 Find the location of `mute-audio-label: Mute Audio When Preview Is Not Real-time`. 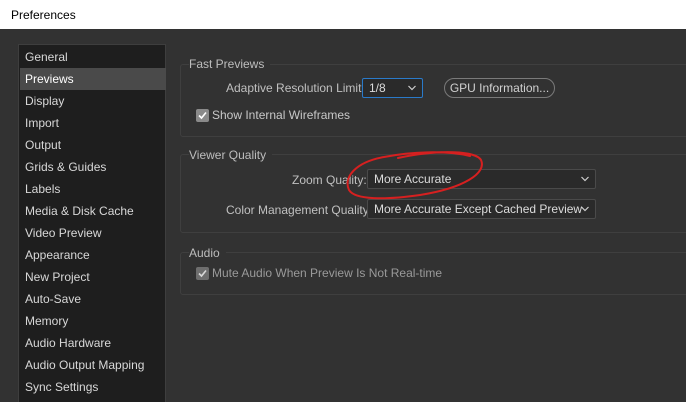

mute-audio-label: Mute Audio When Preview Is Not Real-time is located at coordinates (327, 273).